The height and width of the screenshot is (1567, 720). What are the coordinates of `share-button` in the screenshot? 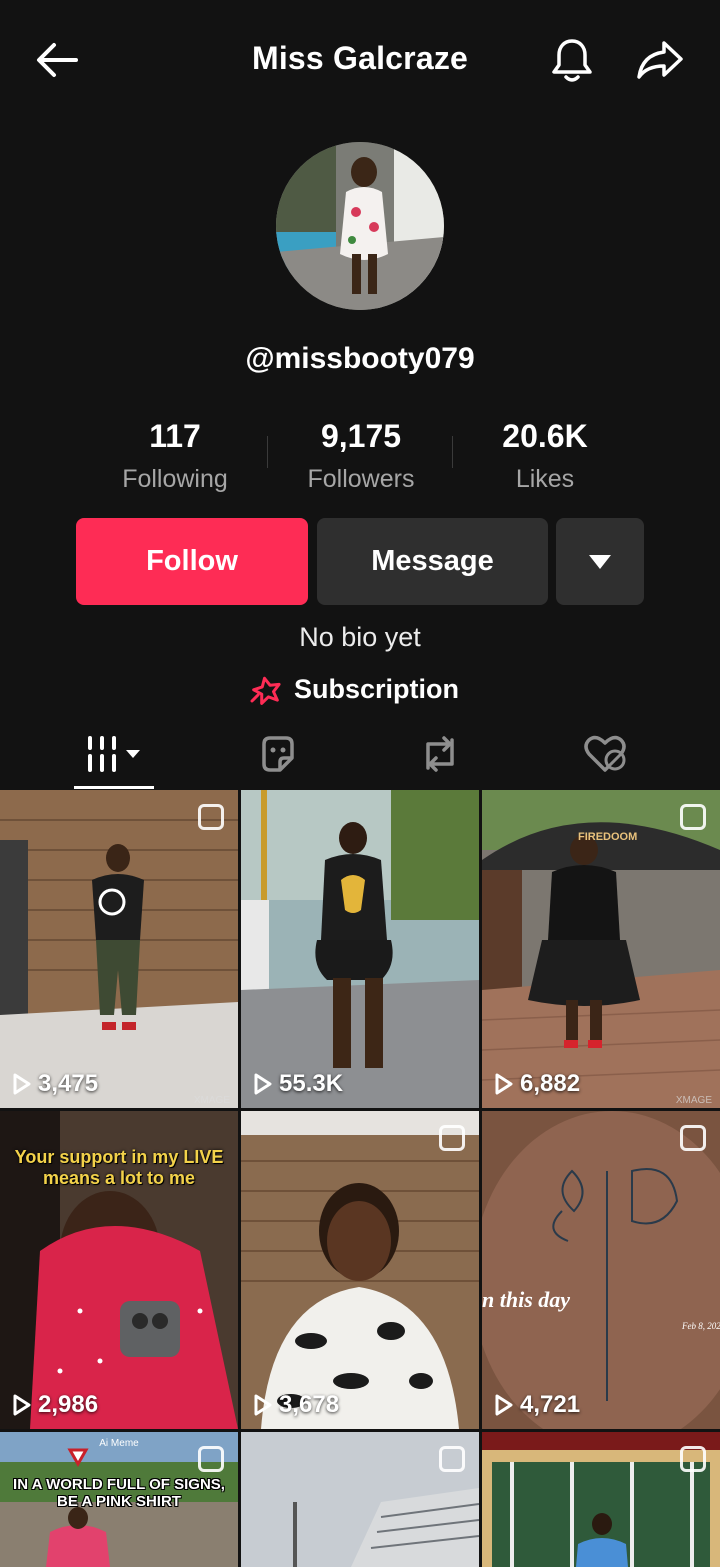 It's located at (660, 60).